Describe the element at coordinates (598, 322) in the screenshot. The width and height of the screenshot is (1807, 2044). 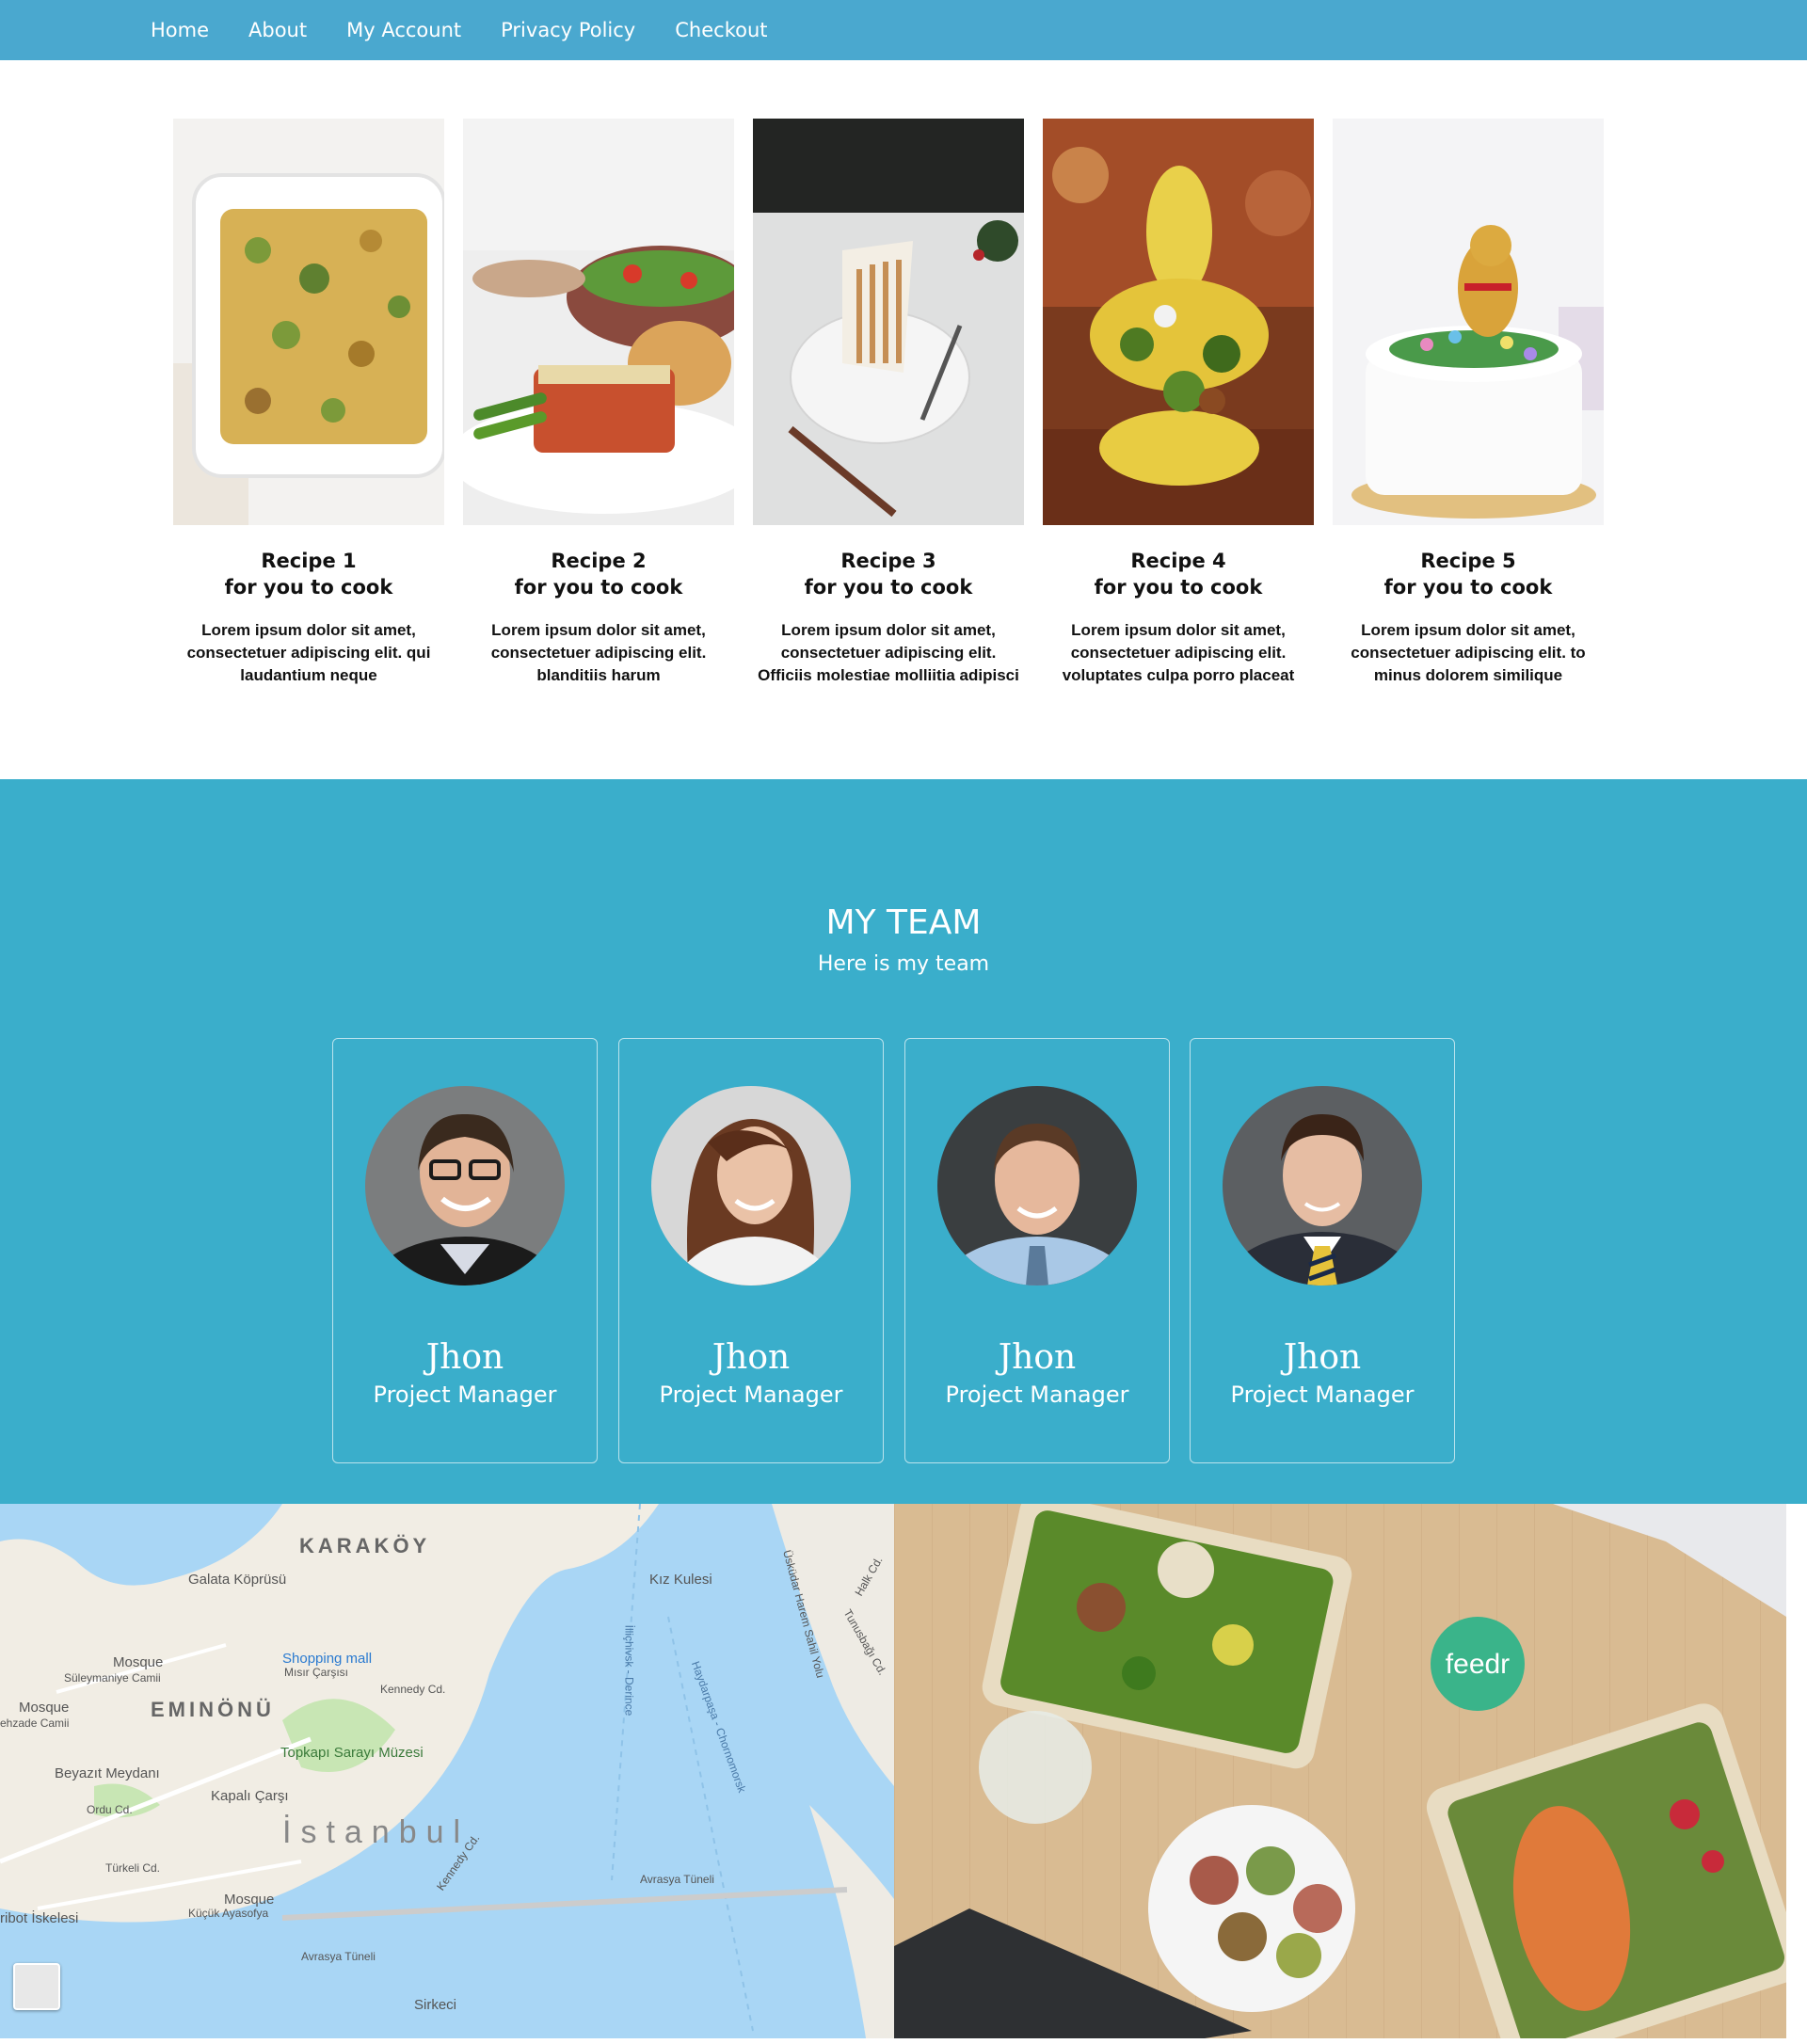
I see `recipe-2-image` at that location.